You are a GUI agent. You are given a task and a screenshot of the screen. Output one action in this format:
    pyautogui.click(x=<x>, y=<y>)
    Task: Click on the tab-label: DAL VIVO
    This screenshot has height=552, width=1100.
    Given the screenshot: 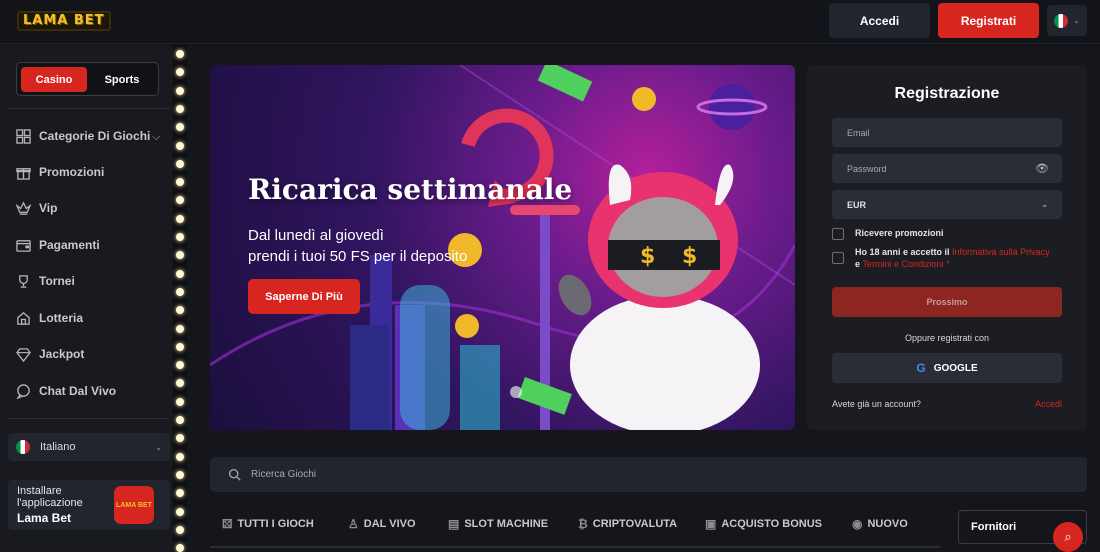 What is the action you would take?
    pyautogui.click(x=389, y=524)
    